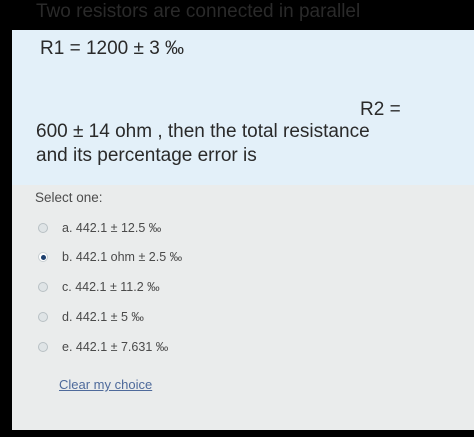 The image size is (474, 437). I want to click on answer-option-label: e. 442.1 ± 7.631 ‰, so click(115, 347).